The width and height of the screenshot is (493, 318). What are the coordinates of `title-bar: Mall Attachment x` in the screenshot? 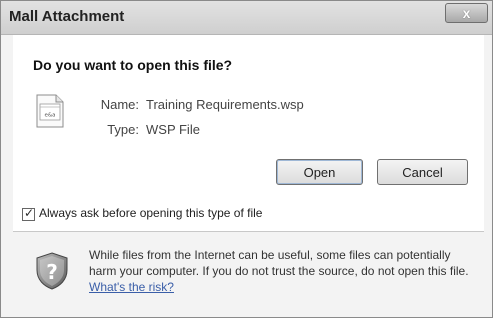 It's located at (246, 18).